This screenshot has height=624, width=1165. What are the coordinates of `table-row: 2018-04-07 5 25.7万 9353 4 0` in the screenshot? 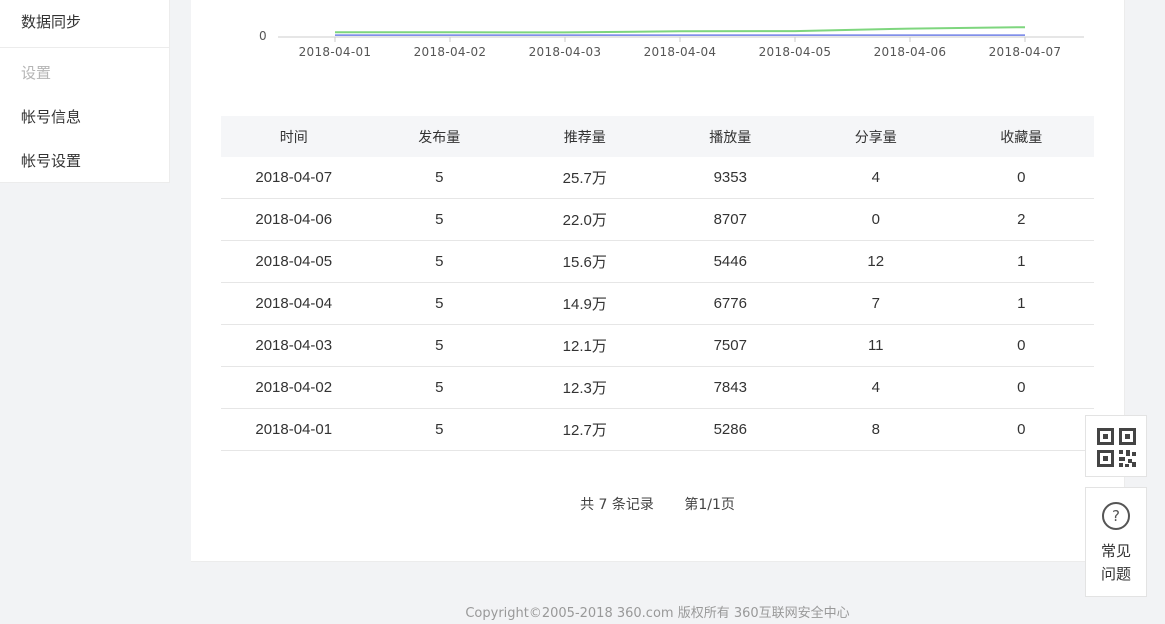 It's located at (657, 178).